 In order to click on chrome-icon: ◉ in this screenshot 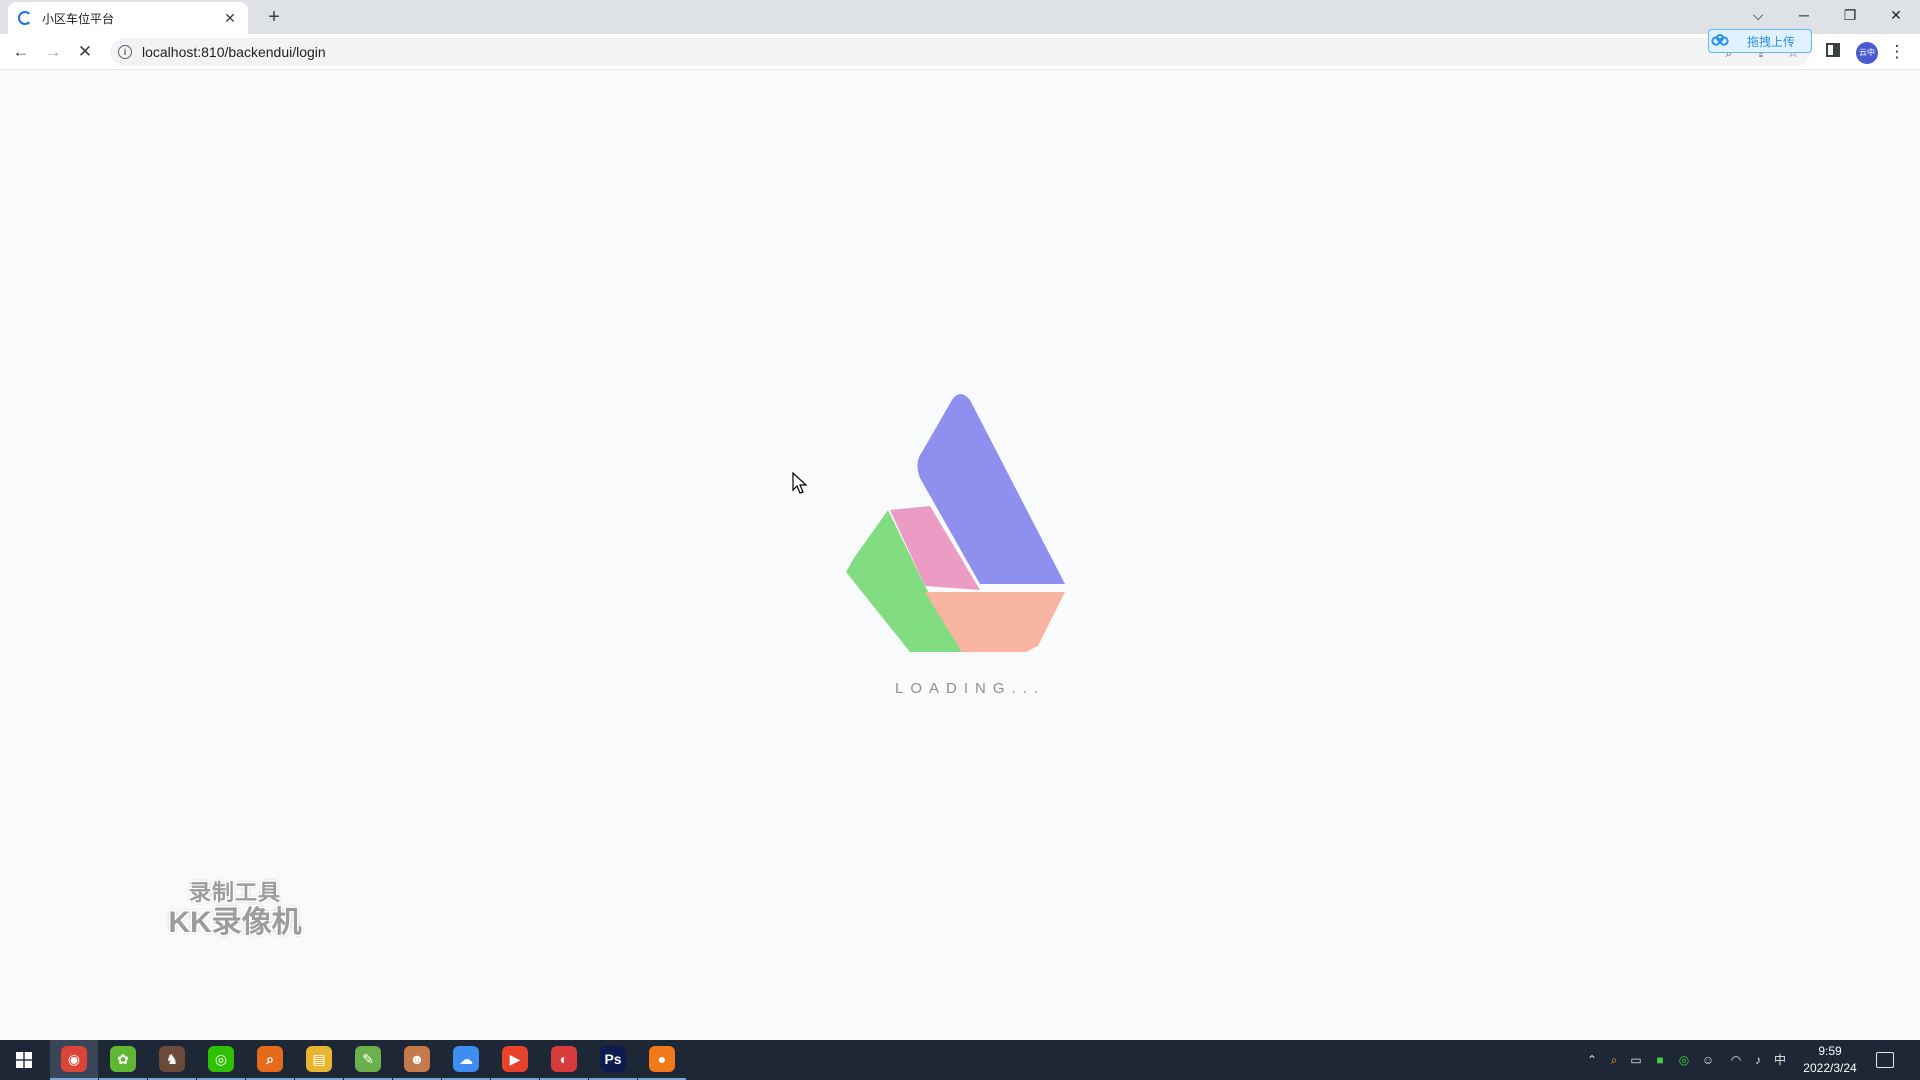, I will do `click(74, 1059)`.